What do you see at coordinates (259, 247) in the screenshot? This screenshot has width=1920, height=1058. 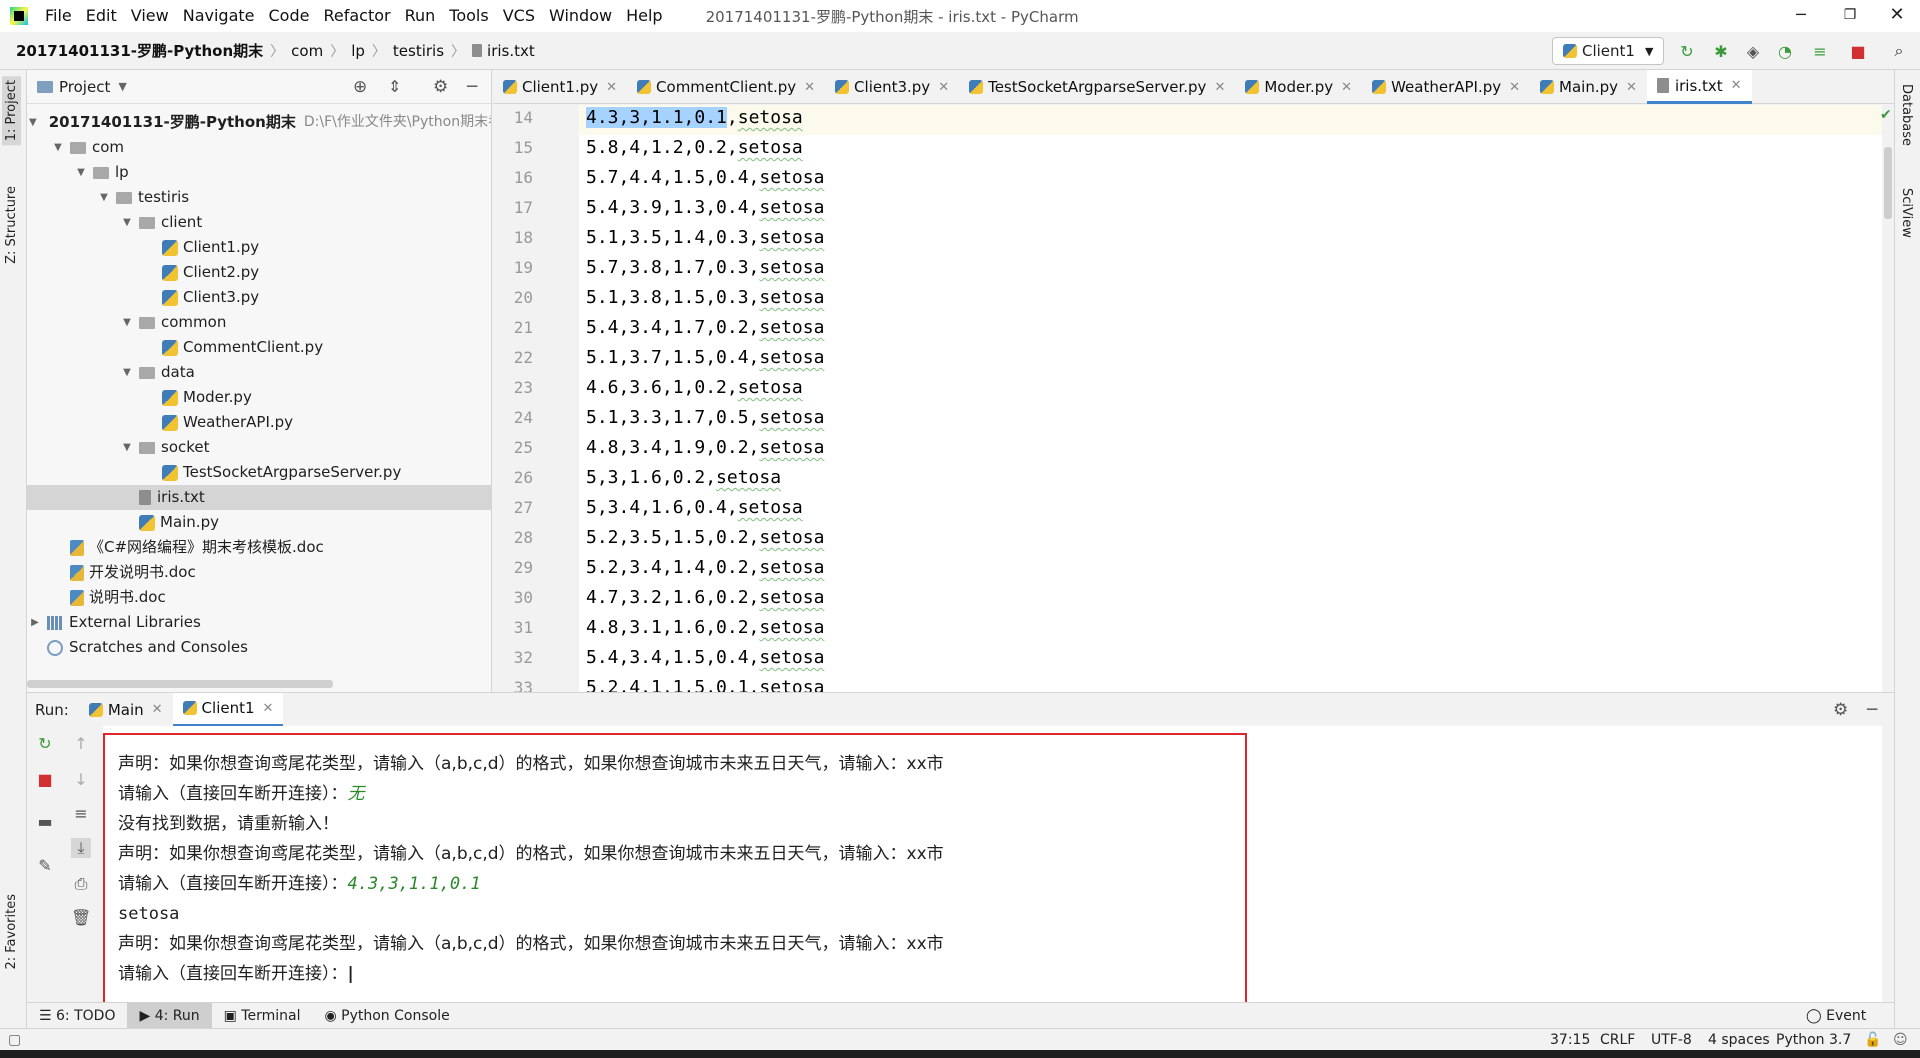 I see `tree-item: Client1.py` at bounding box center [259, 247].